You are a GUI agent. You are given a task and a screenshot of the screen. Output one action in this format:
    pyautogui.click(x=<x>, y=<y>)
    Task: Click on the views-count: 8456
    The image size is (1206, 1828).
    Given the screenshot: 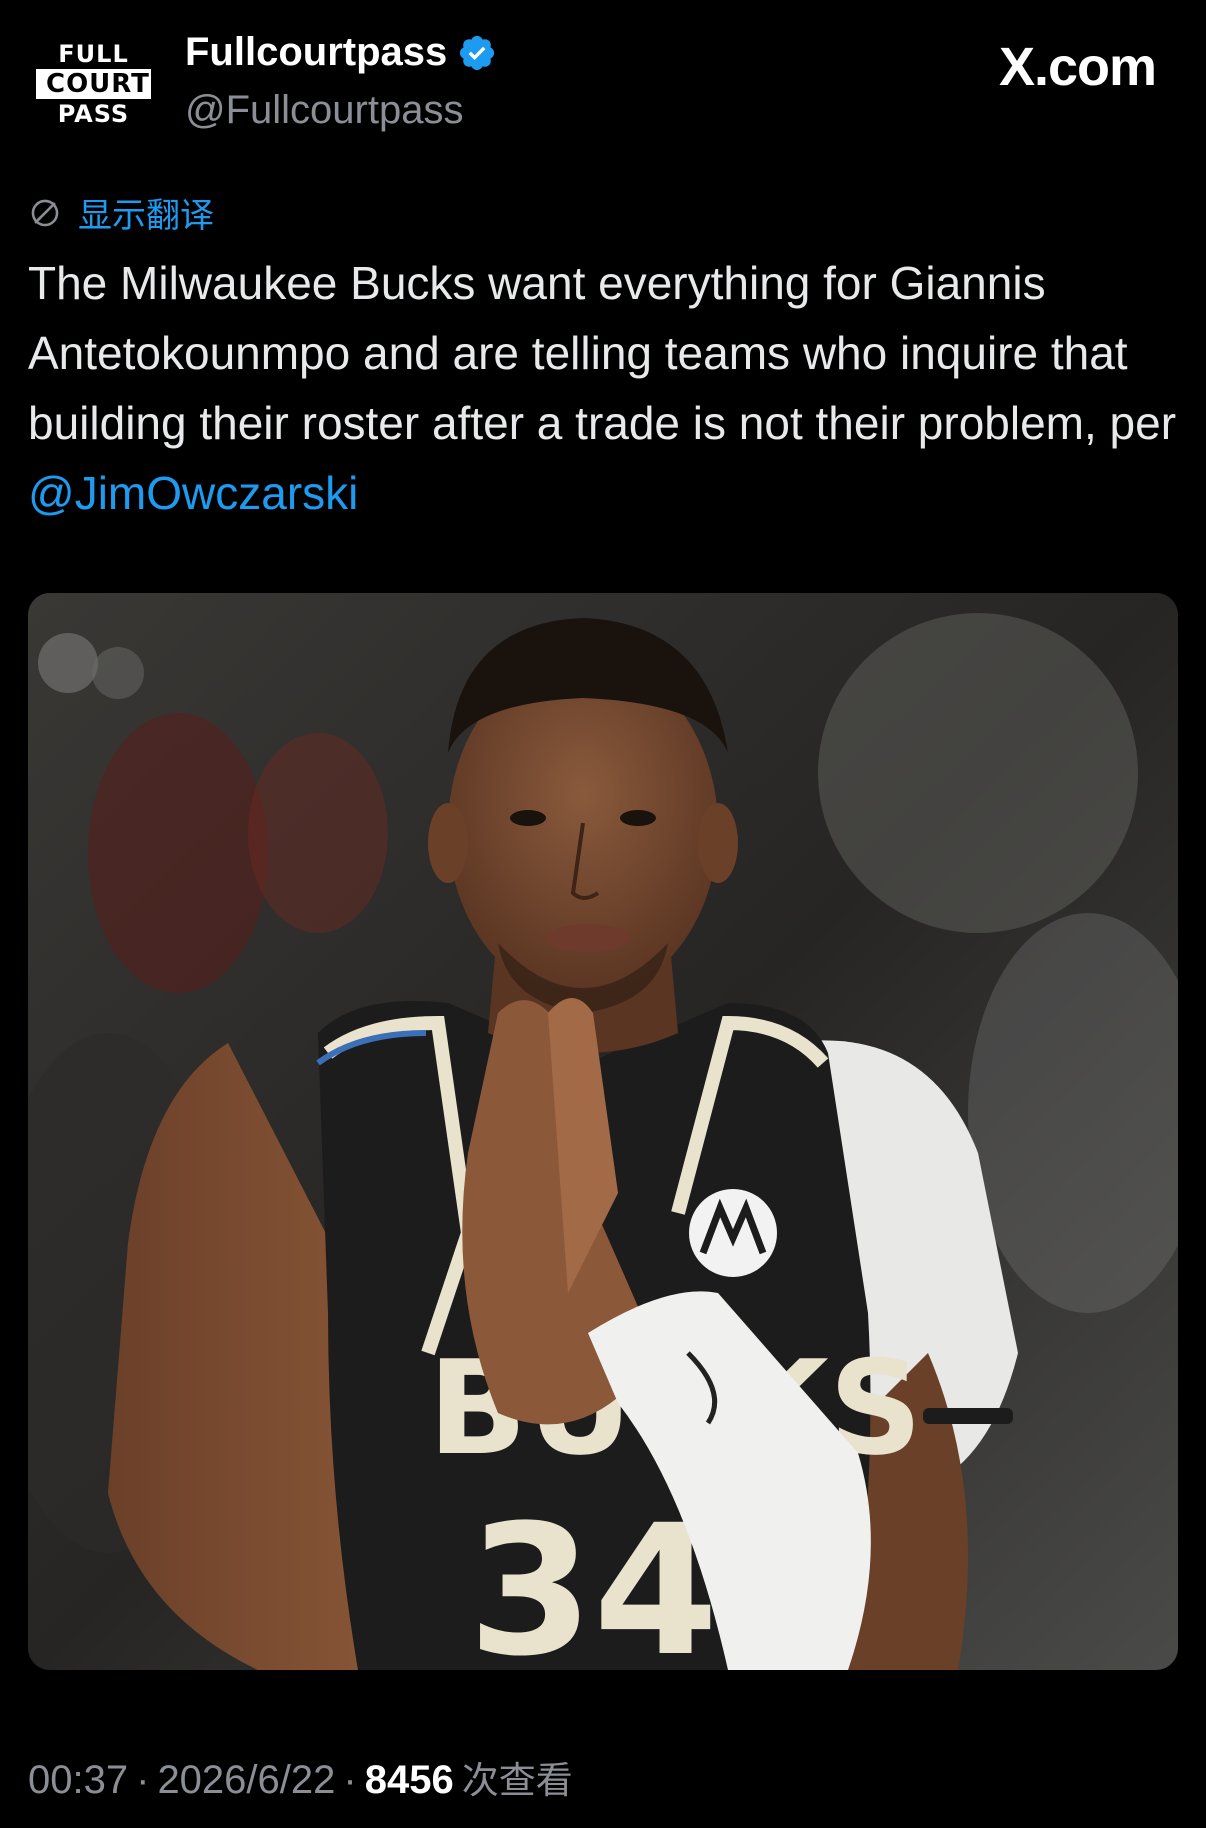 What is the action you would take?
    pyautogui.click(x=409, y=1780)
    